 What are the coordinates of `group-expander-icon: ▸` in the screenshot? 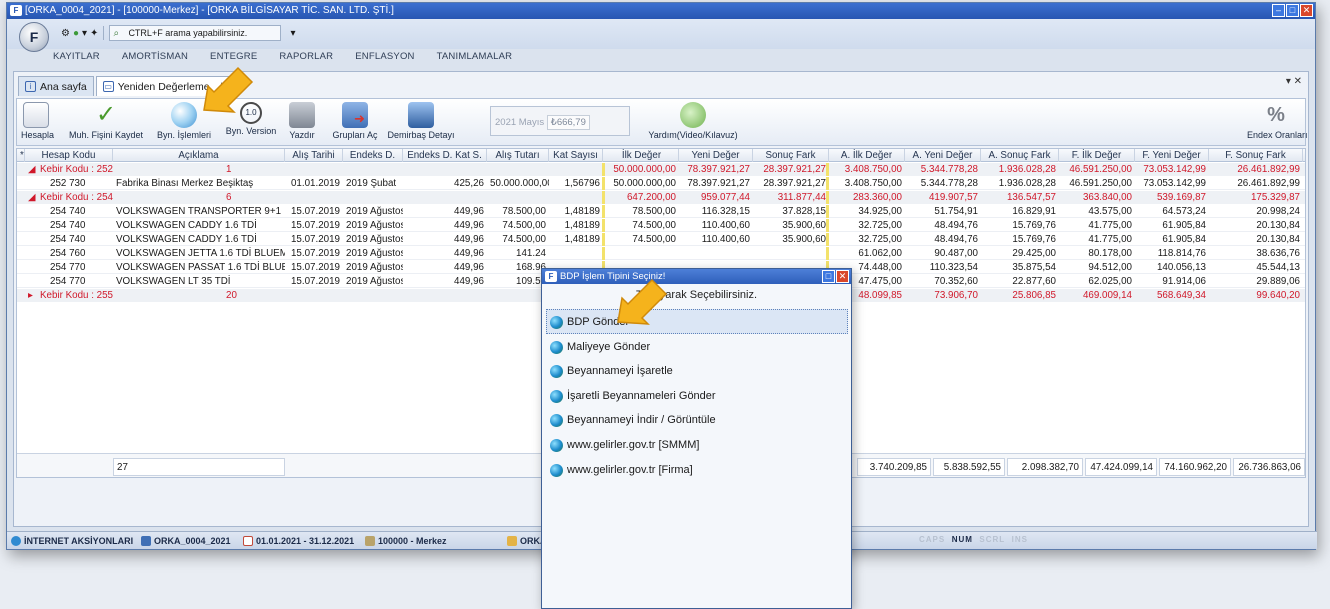 It's located at (31, 295).